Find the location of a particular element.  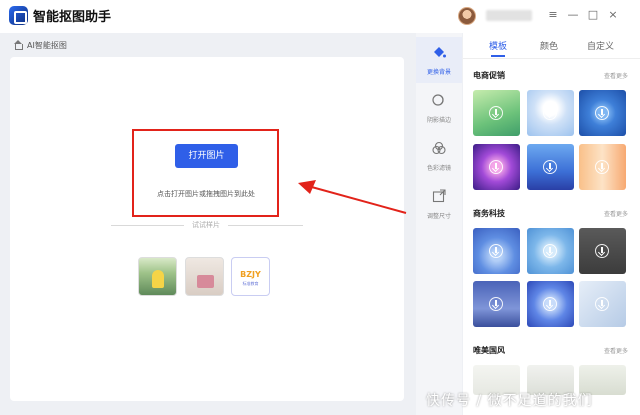

tab-template: 模板 is located at coordinates (498, 45).